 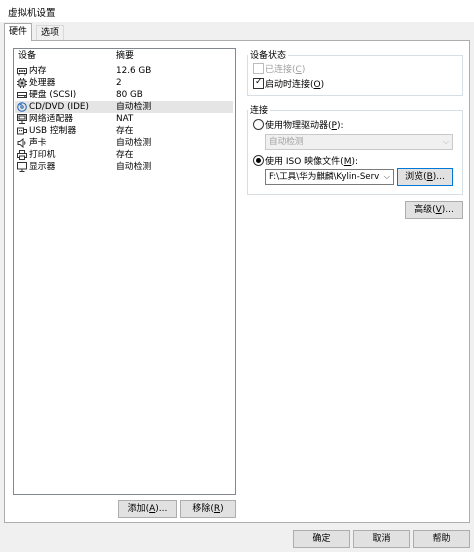 I want to click on device-name: 显示器, so click(x=42, y=167).